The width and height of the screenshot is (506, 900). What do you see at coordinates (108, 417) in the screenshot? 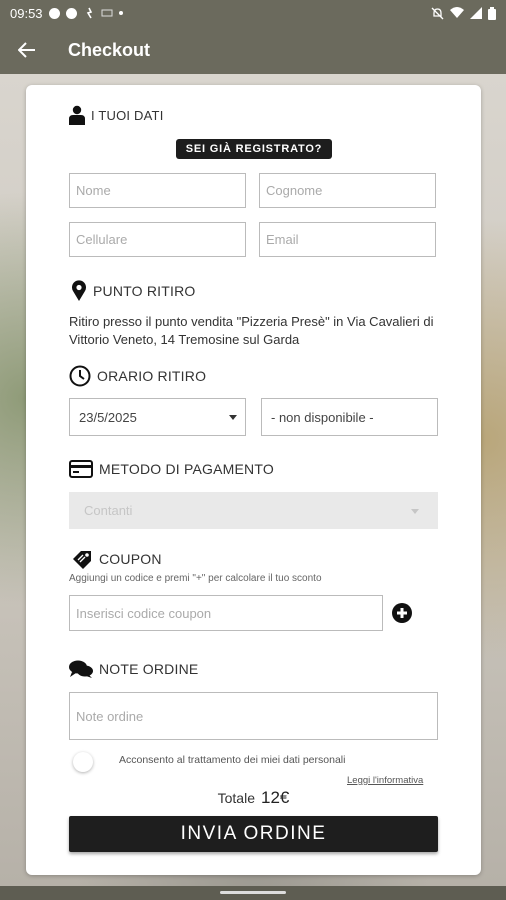
I see `pickup-date-value: 23/5/2025` at bounding box center [108, 417].